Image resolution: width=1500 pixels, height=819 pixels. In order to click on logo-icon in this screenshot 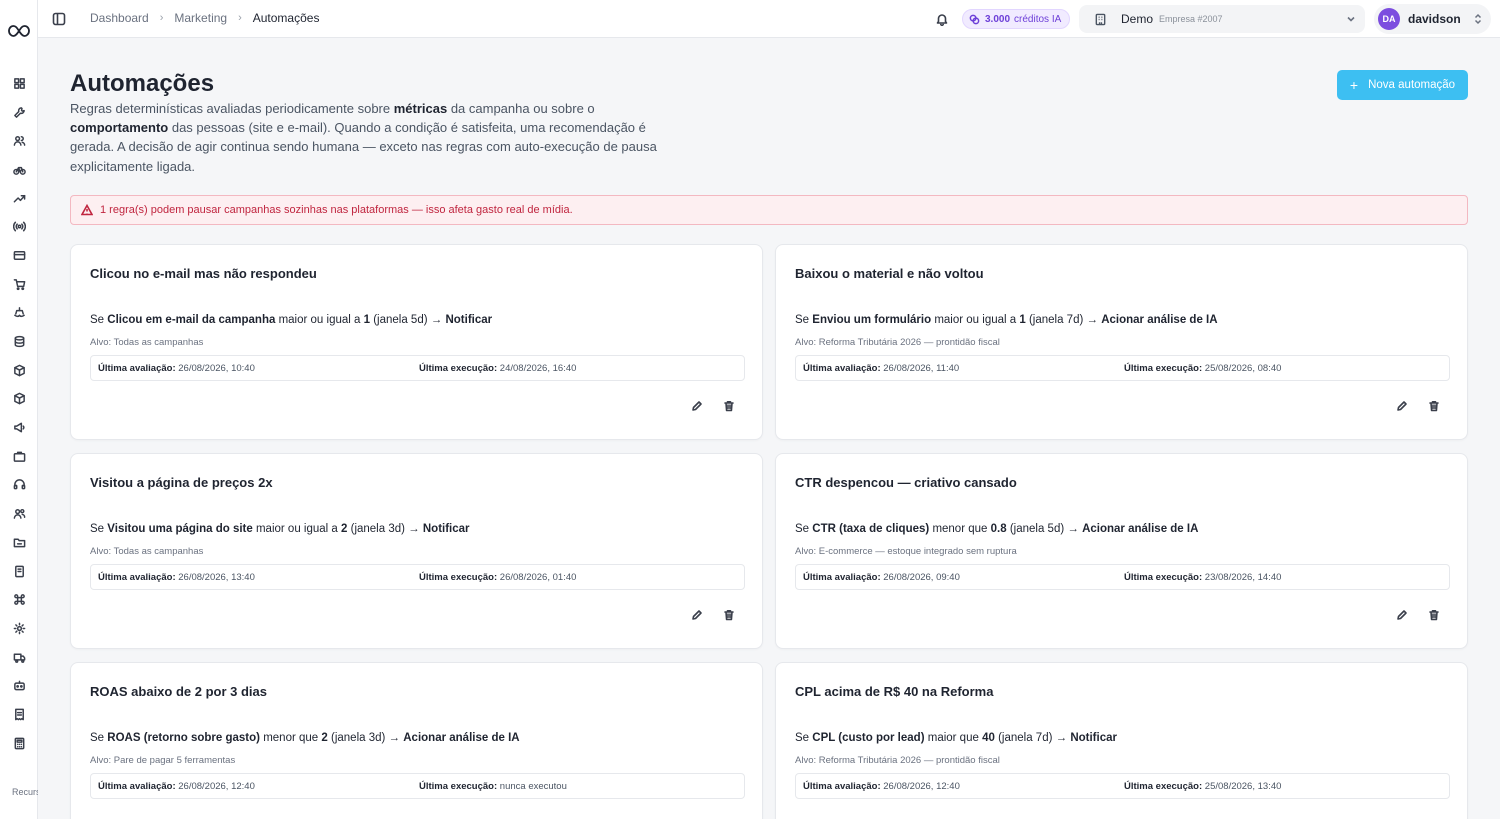, I will do `click(19, 31)`.